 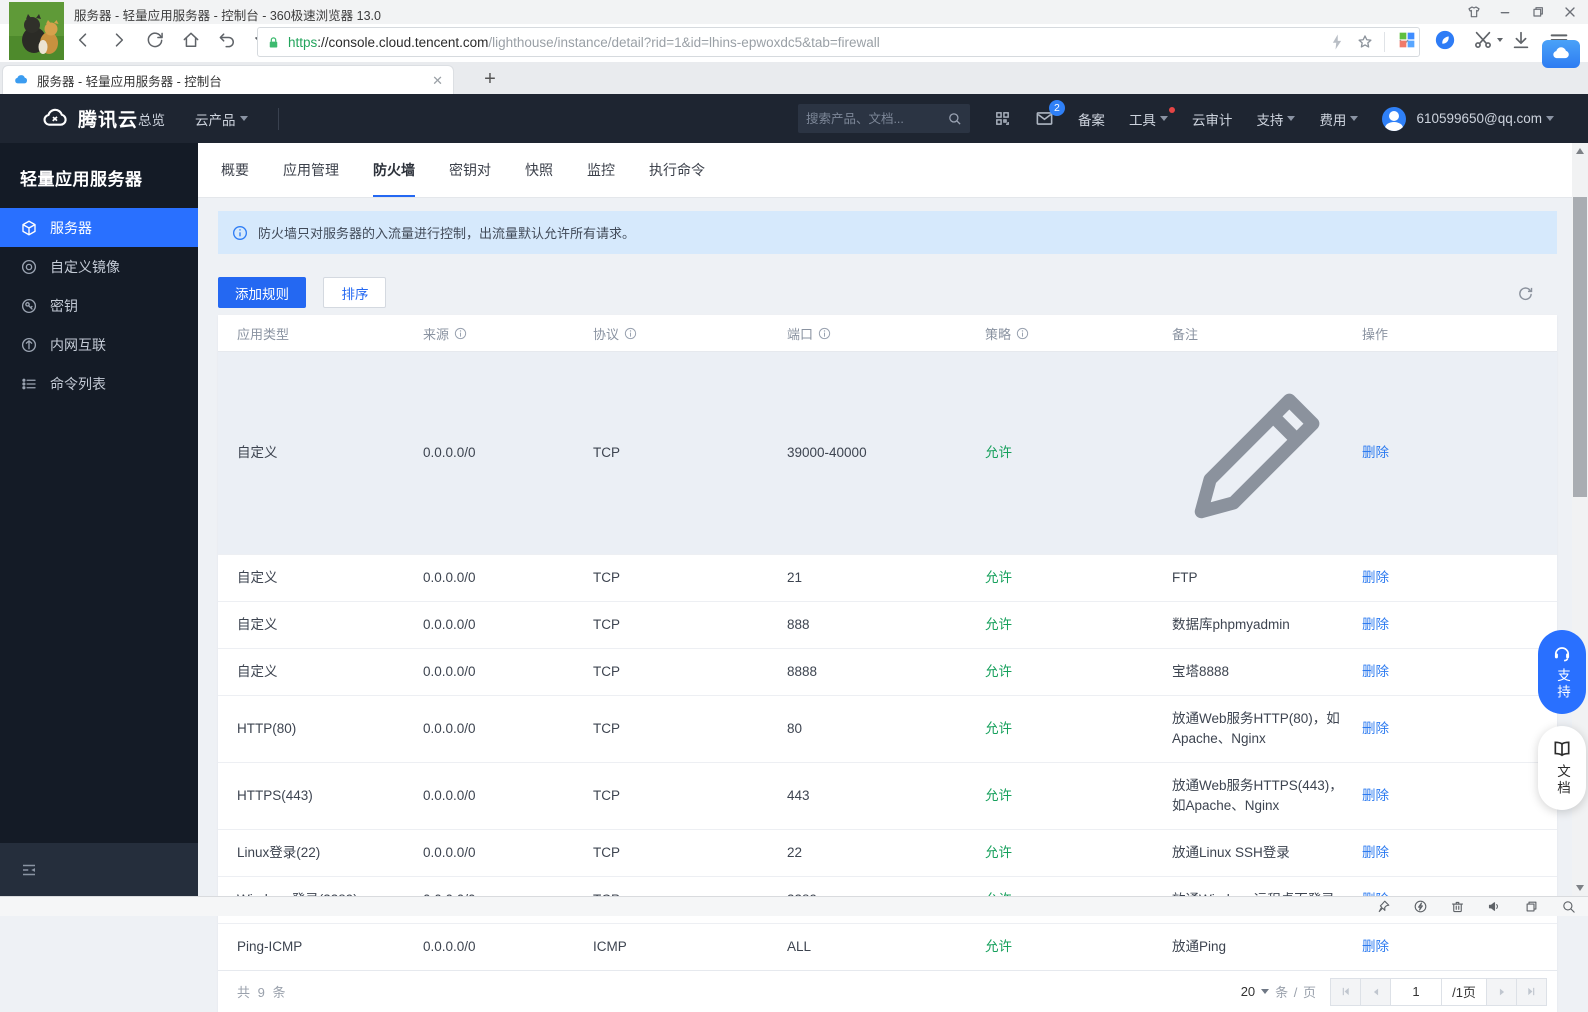 I want to click on close-icon, so click(x=1570, y=12).